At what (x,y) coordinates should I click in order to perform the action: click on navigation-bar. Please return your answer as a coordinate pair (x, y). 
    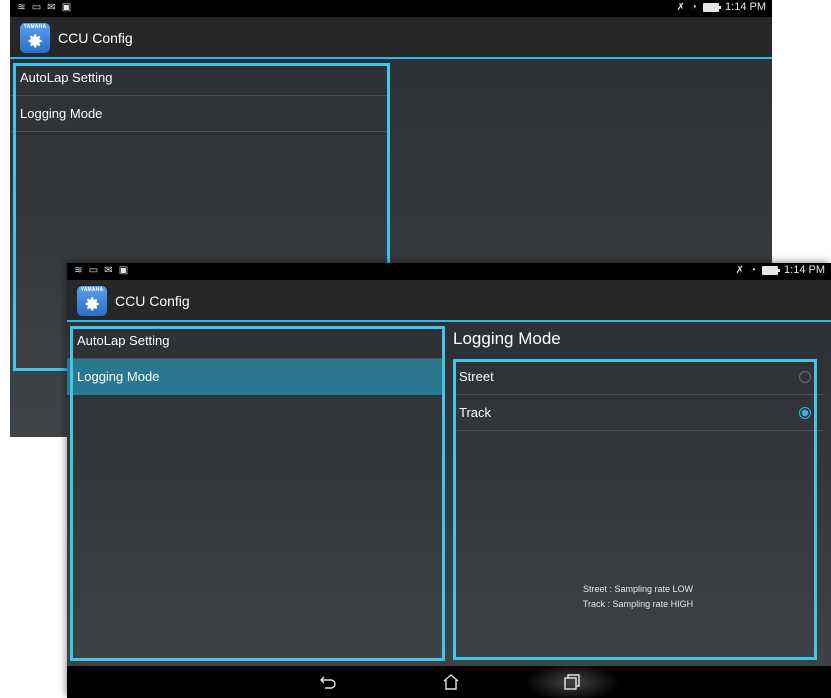
    Looking at the image, I should click on (449, 680).